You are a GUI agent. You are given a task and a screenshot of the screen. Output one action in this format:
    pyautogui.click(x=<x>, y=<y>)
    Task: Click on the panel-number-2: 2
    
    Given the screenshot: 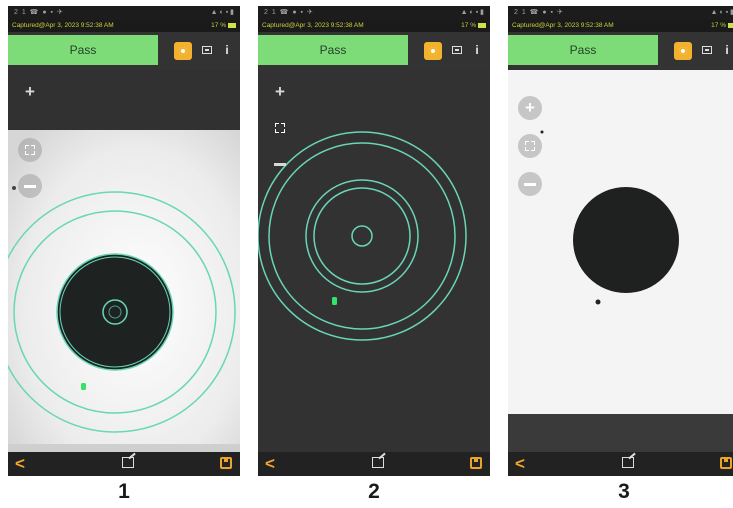 What is the action you would take?
    pyautogui.click(x=374, y=491)
    